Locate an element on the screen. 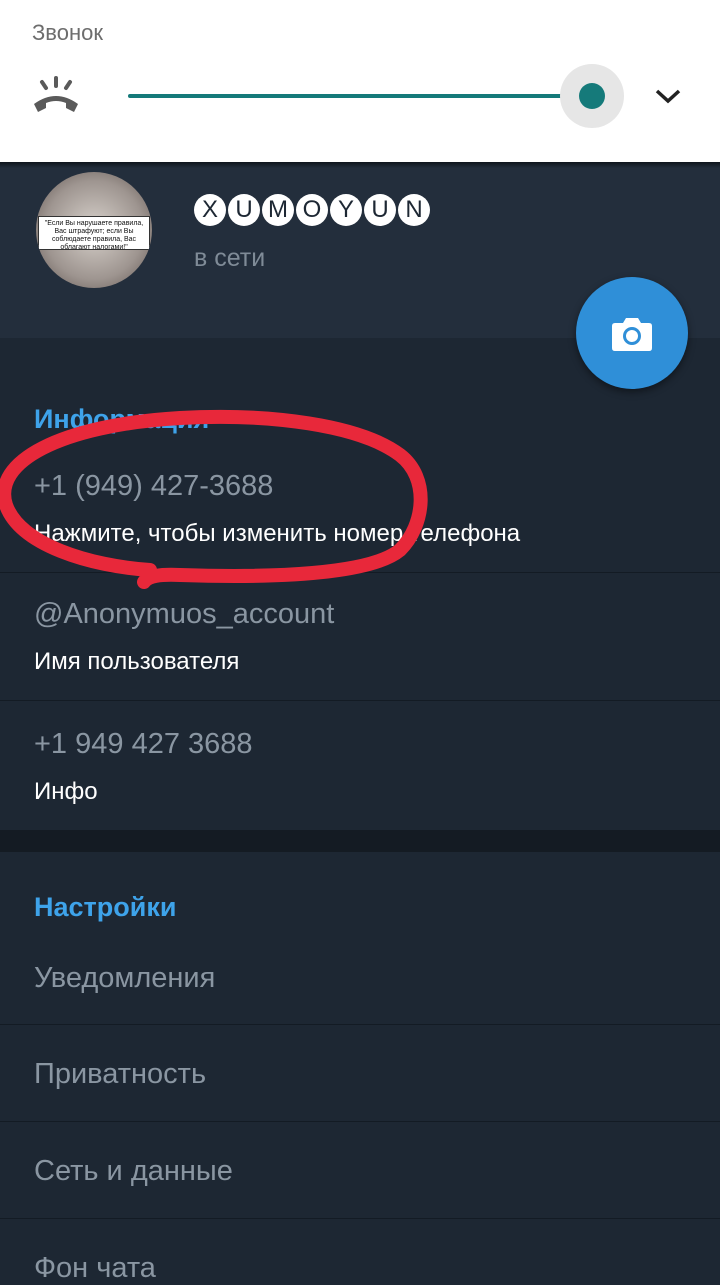  set-photo-button is located at coordinates (632, 333).